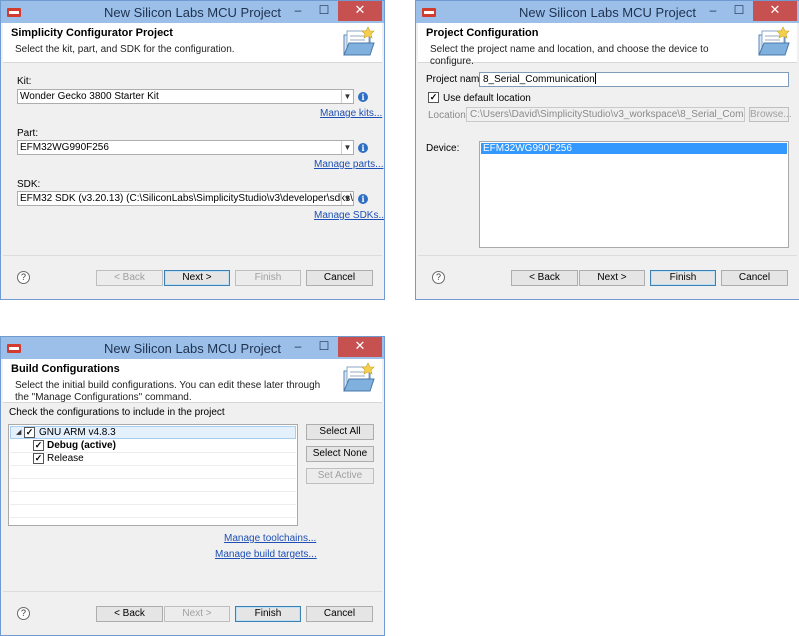 The image size is (799, 636). What do you see at coordinates (153, 432) in the screenshot?
I see `tree-row-toolchain: ◢ ✓ GNU ARM v4.8.3` at bounding box center [153, 432].